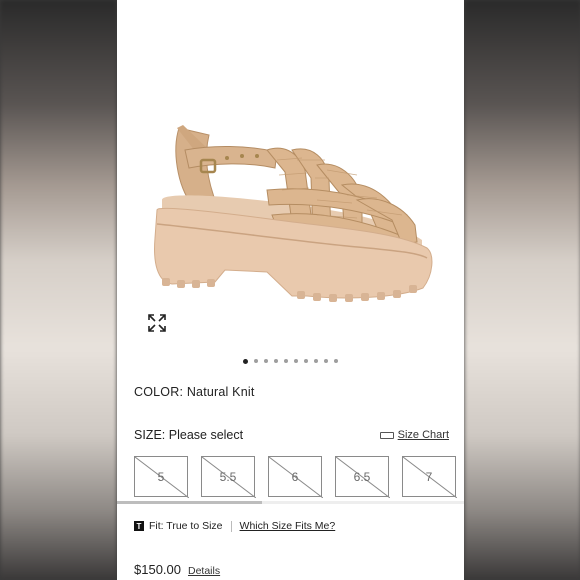 The height and width of the screenshot is (580, 580). What do you see at coordinates (157, 323) in the screenshot?
I see `expand-icon` at bounding box center [157, 323].